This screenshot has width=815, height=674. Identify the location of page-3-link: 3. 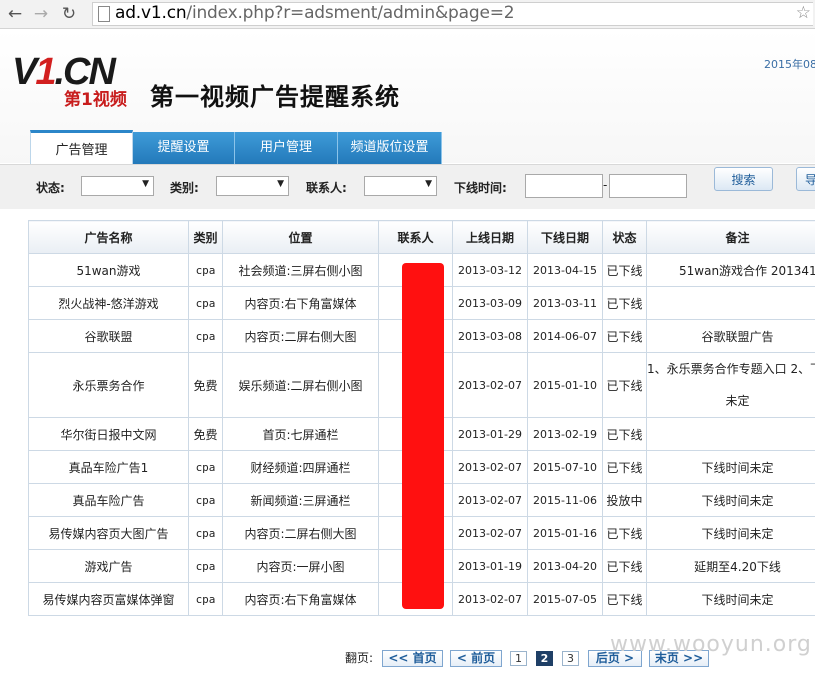
(570, 658).